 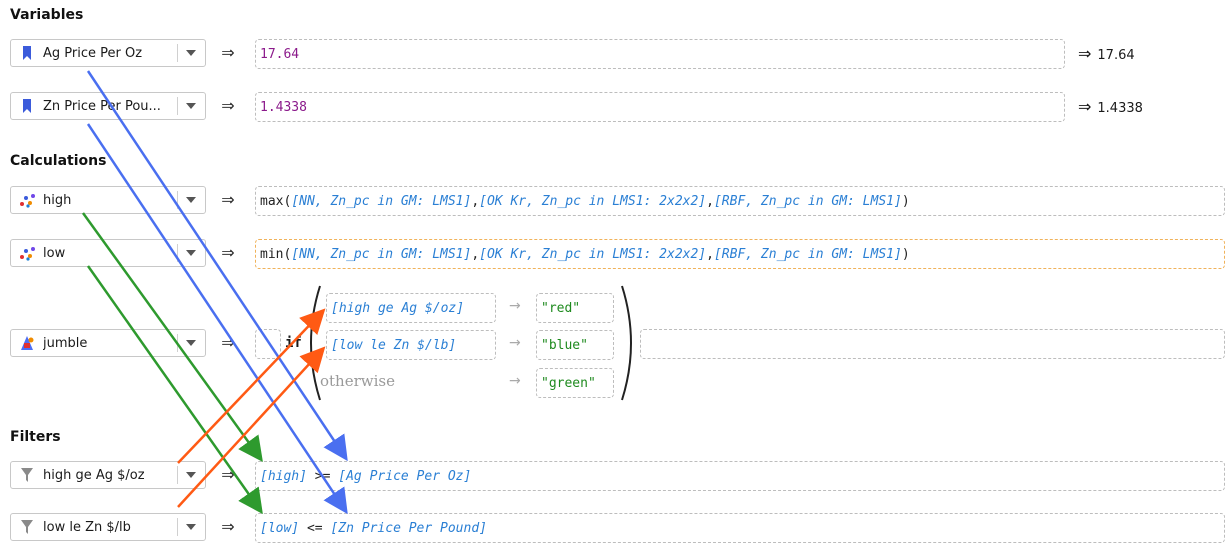 I want to click on variable-label: Ag Price Per Oz, so click(x=93, y=53).